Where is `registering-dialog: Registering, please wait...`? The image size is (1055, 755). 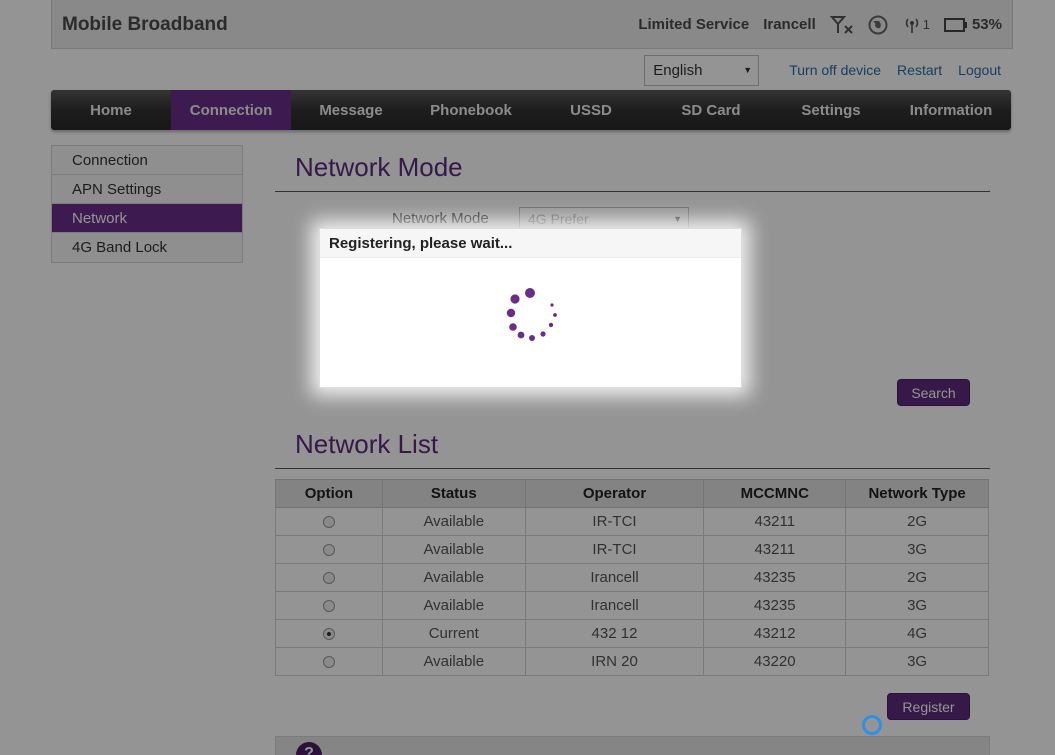 registering-dialog: Registering, please wait... is located at coordinates (530, 308).